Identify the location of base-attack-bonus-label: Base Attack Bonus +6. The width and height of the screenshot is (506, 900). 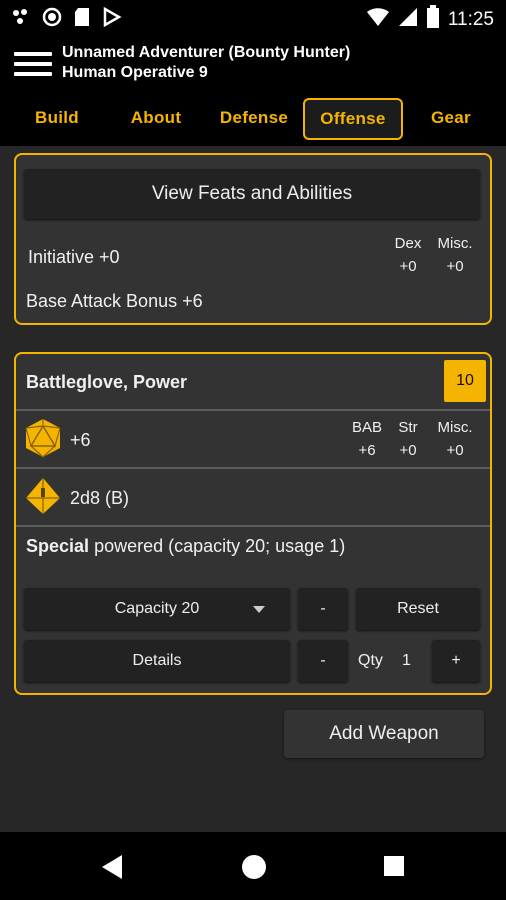
(114, 301).